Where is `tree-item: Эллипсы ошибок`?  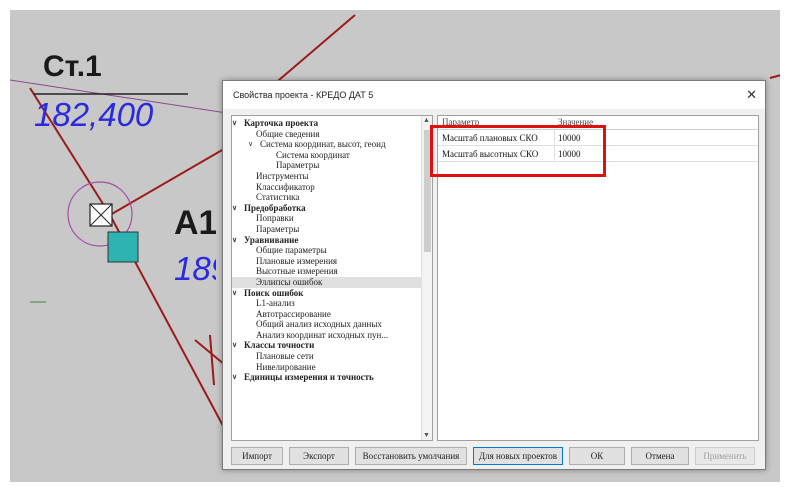 tree-item: Эллипсы ошибок is located at coordinates (327, 282).